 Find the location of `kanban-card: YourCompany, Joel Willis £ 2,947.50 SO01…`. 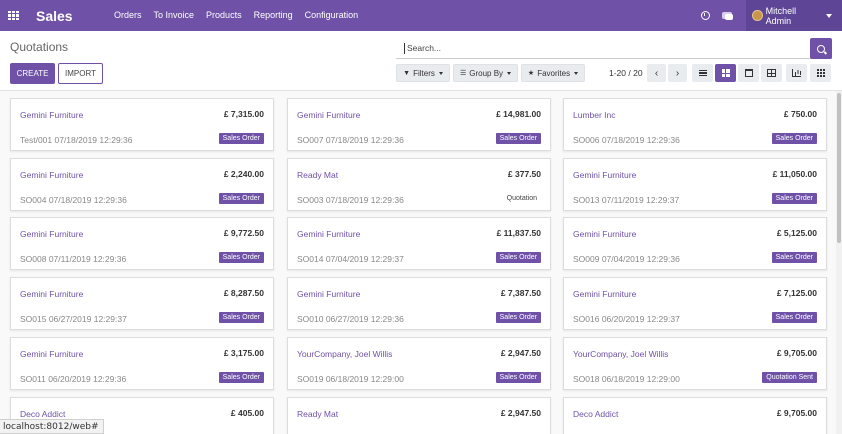

kanban-card: YourCompany, Joel Willis £ 2,947.50 SO01… is located at coordinates (419, 363).